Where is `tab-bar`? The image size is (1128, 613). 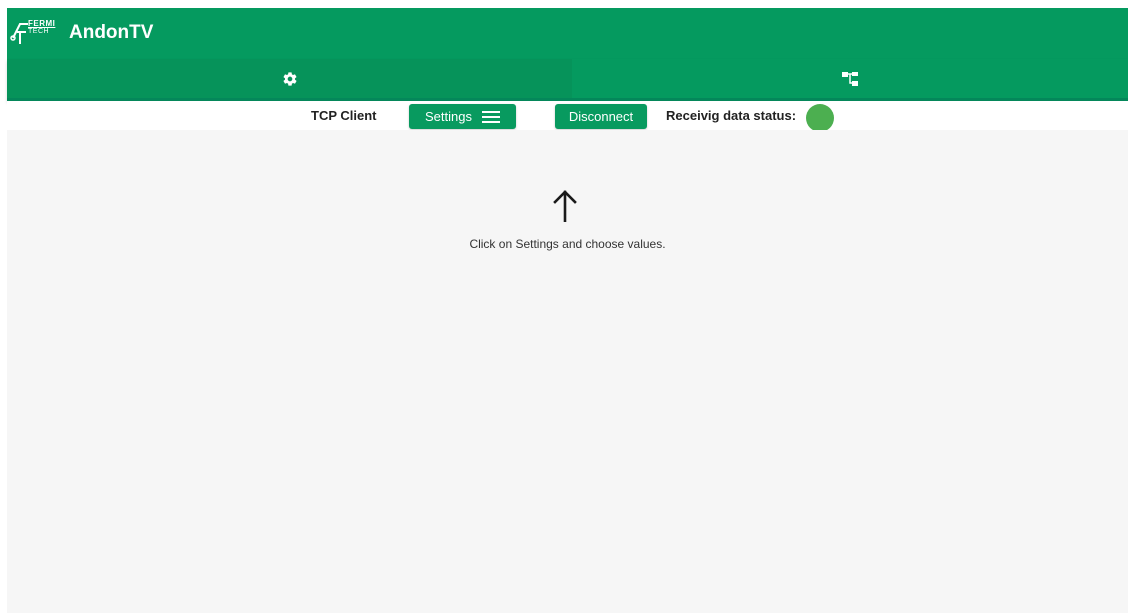 tab-bar is located at coordinates (567, 80).